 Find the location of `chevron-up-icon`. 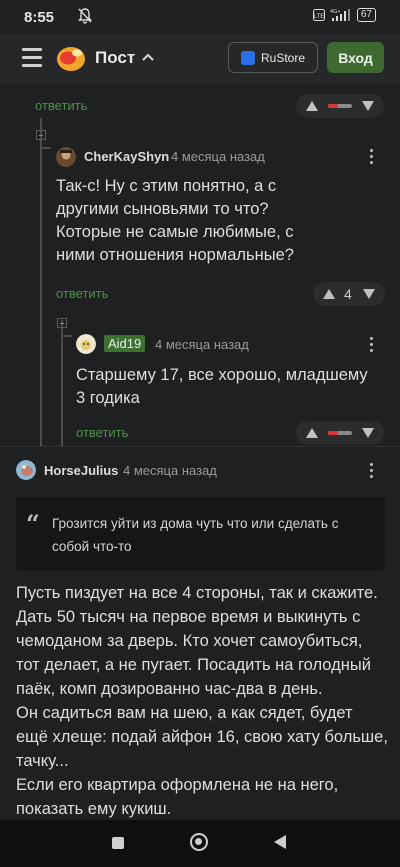

chevron-up-icon is located at coordinates (148, 57).